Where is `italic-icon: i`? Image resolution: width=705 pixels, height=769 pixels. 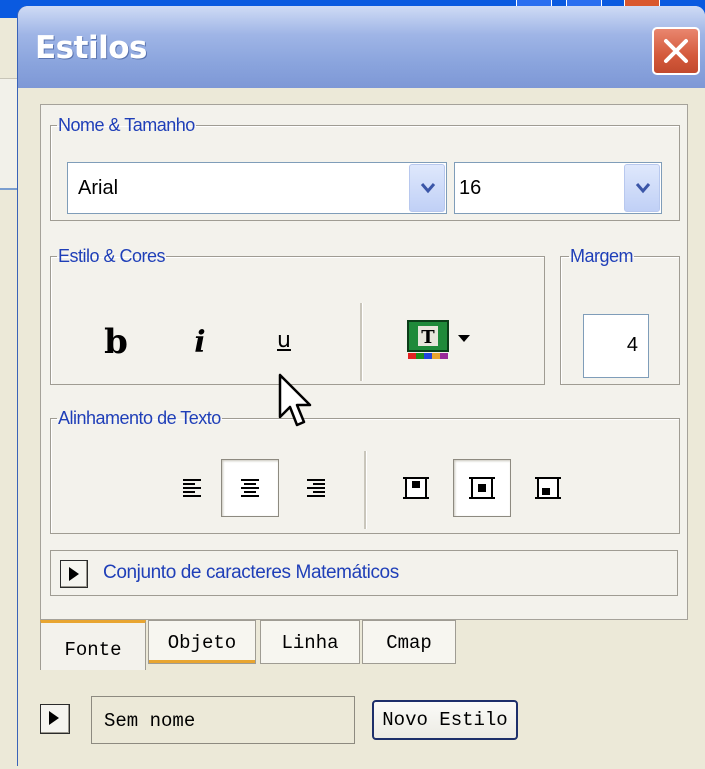
italic-icon: i is located at coordinates (200, 342).